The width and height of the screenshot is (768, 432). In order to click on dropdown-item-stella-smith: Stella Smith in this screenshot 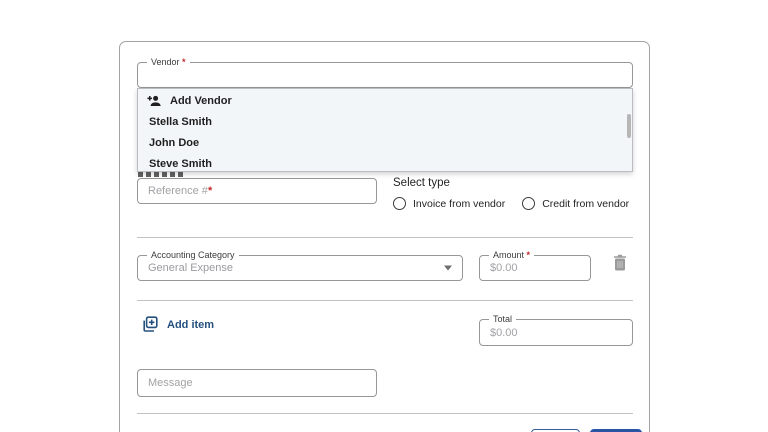, I will do `click(385, 121)`.